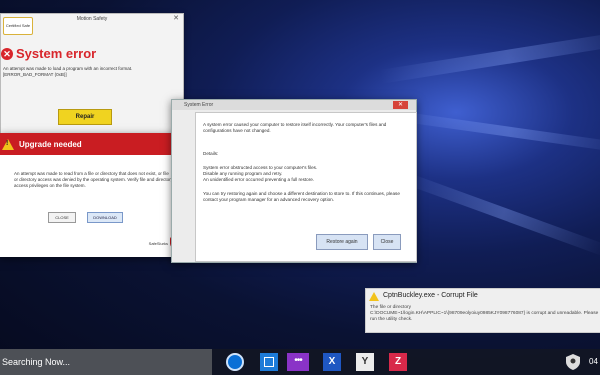 This screenshot has height=375, width=600. What do you see at coordinates (7, 53) in the screenshot?
I see `error-icon: ✕` at bounding box center [7, 53].